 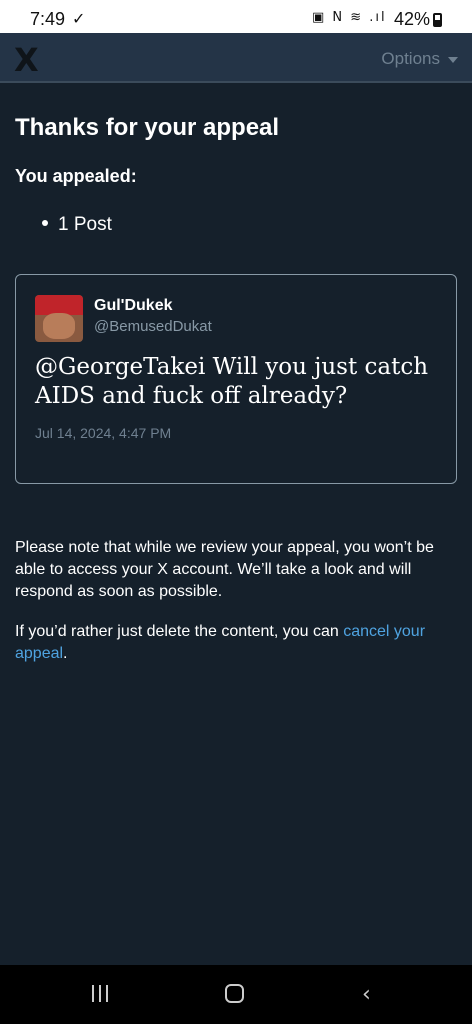 What do you see at coordinates (101, 993) in the screenshot?
I see `recent-apps-icon` at bounding box center [101, 993].